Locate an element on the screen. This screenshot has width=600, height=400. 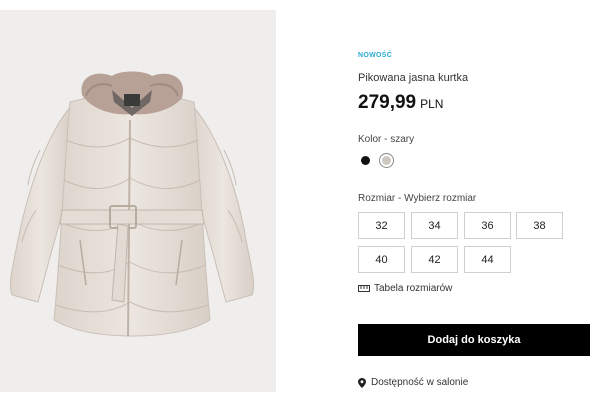
map-pin-icon is located at coordinates (362, 382).